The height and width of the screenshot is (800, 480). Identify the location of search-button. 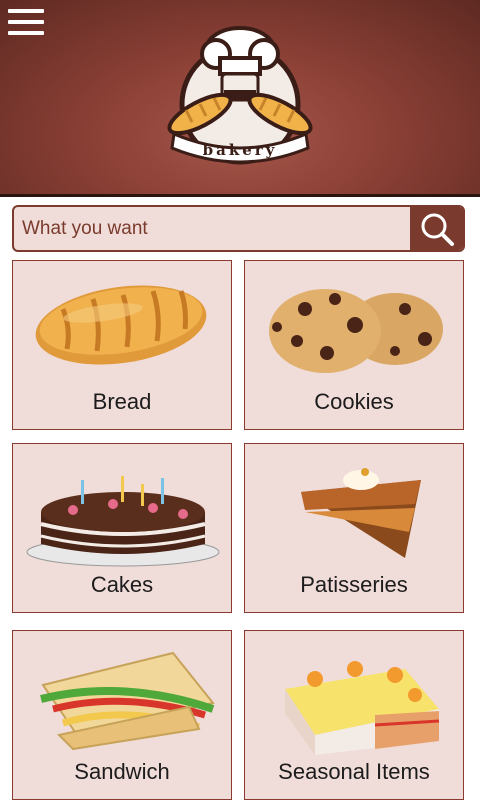
(436, 228).